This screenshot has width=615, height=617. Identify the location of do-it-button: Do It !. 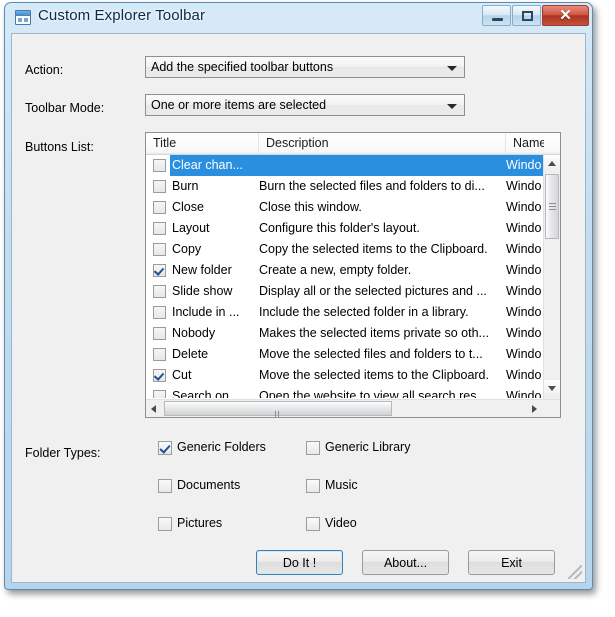
(299, 562).